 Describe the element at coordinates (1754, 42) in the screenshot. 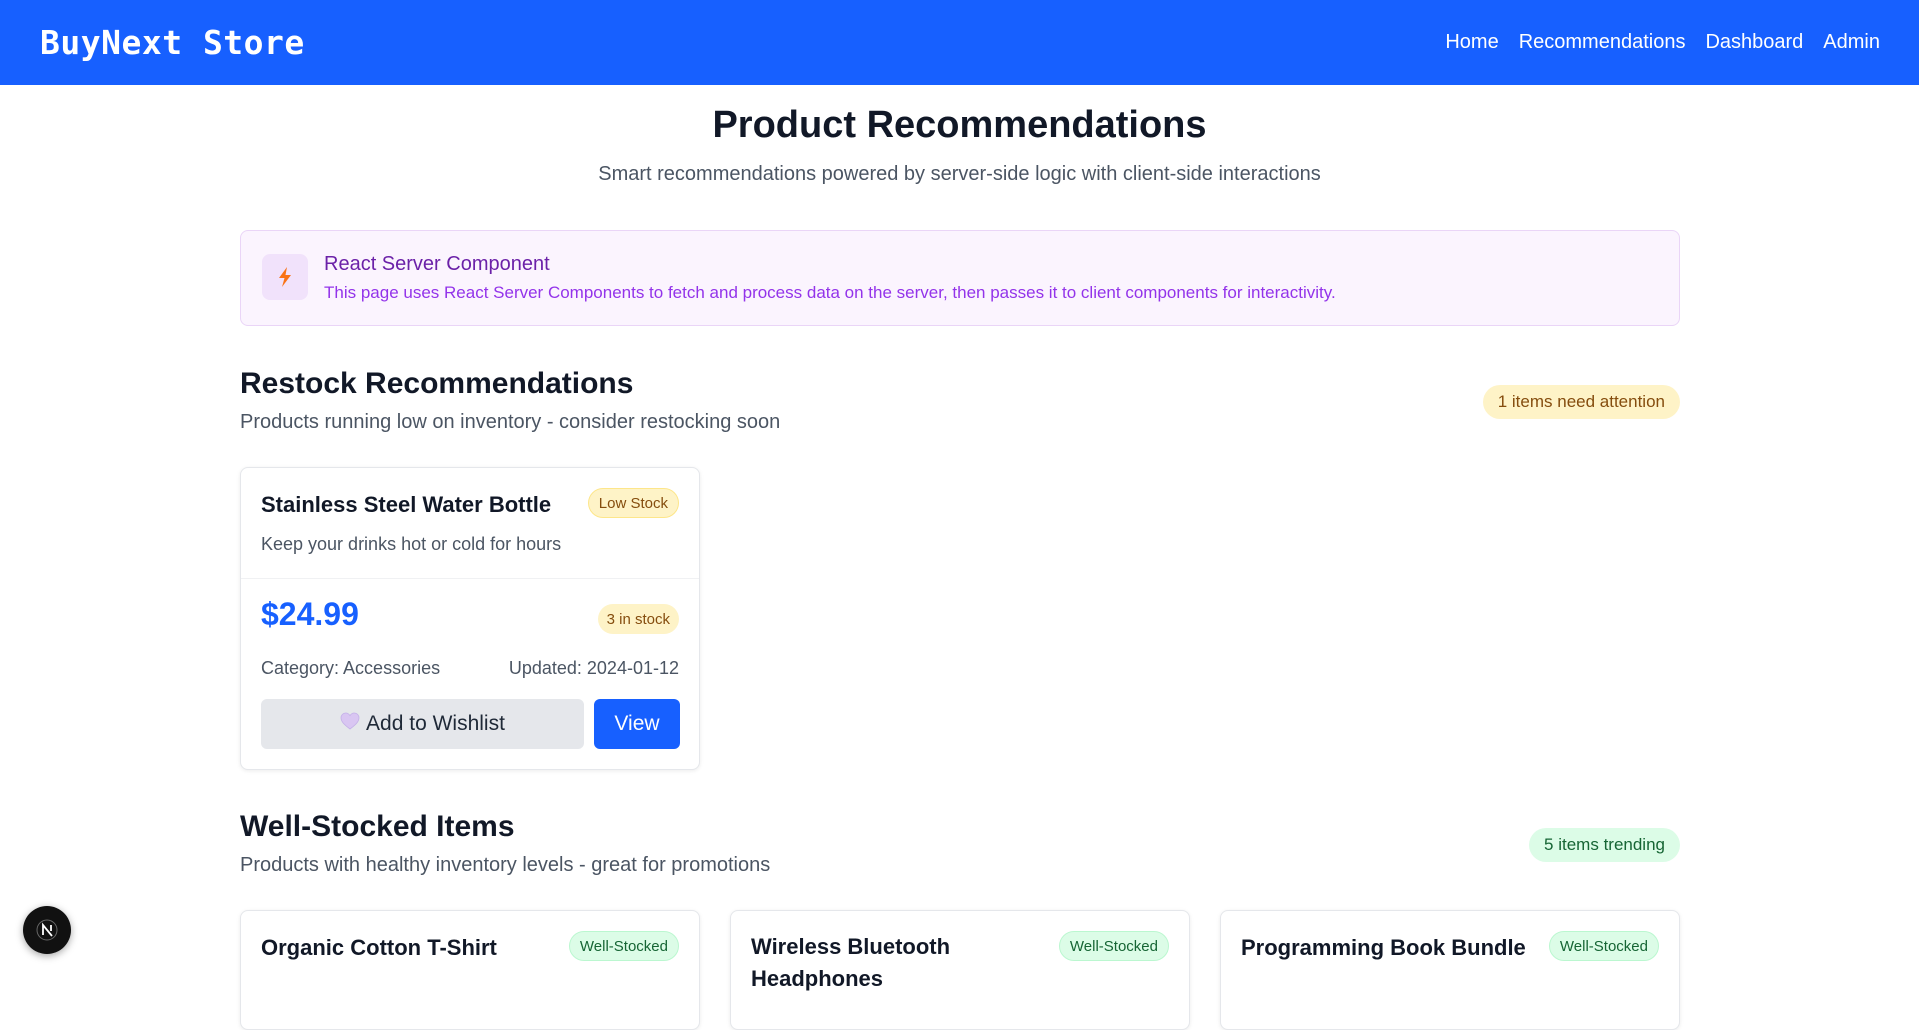

I see `nav-dashboard-link: Dashboard` at that location.